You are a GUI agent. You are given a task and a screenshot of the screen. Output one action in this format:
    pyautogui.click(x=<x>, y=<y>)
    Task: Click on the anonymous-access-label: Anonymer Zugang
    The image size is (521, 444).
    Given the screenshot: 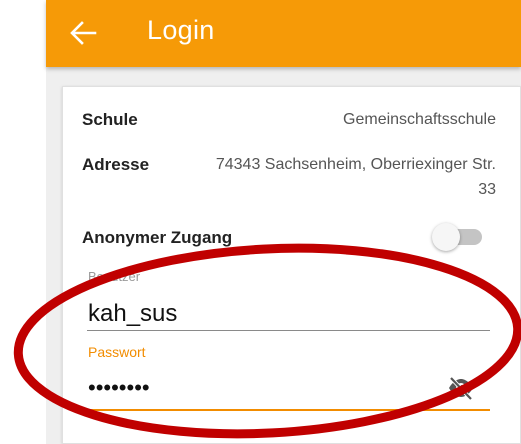 What is the action you would take?
    pyautogui.click(x=157, y=237)
    